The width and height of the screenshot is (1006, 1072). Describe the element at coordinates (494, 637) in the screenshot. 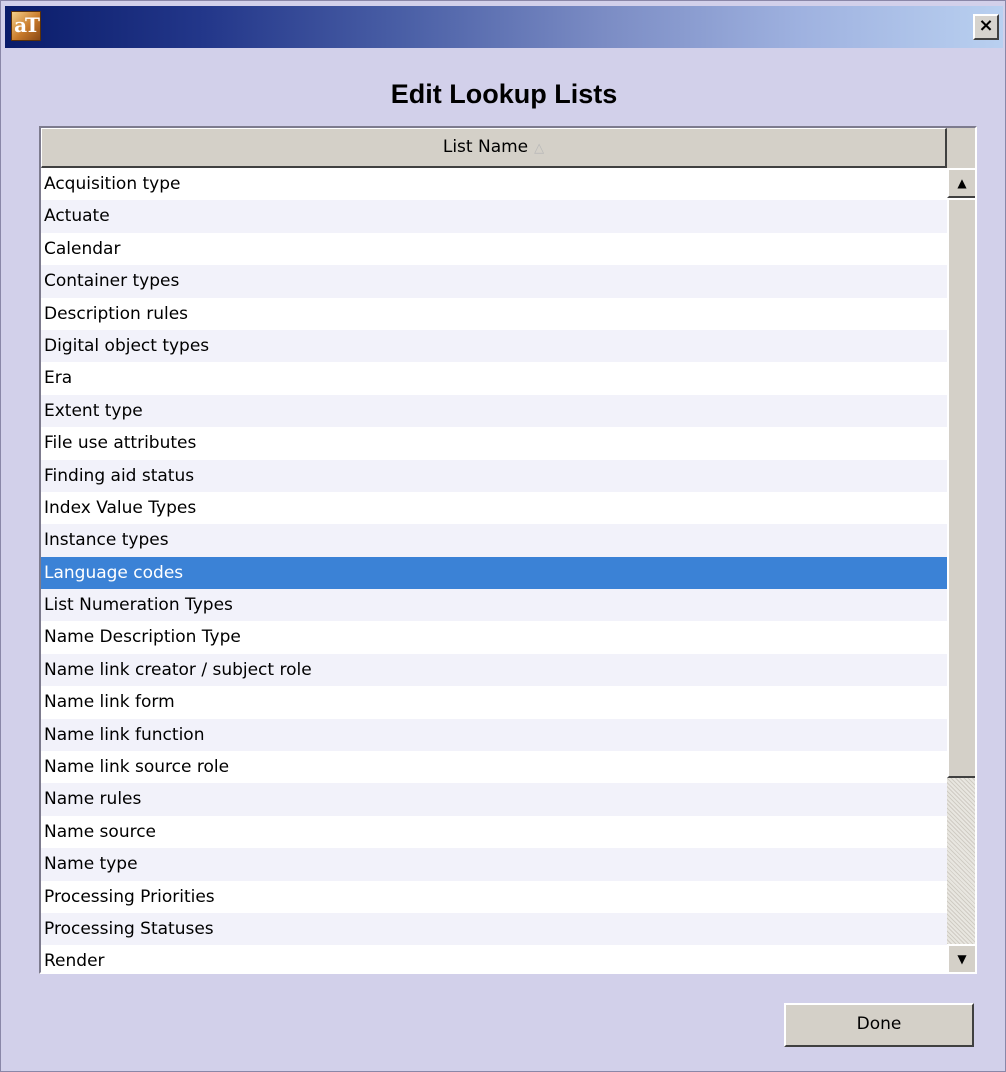

I see `table-row: Name Description Type` at that location.